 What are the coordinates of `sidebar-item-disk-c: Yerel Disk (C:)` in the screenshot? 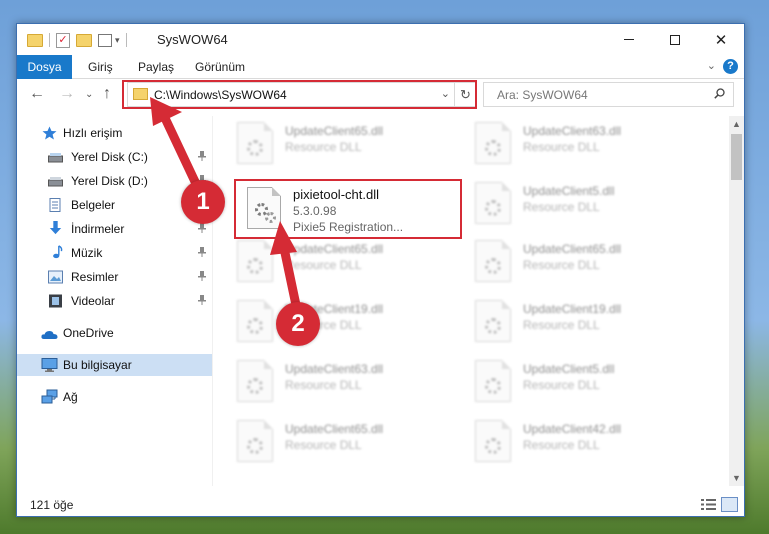 It's located at (114, 157).